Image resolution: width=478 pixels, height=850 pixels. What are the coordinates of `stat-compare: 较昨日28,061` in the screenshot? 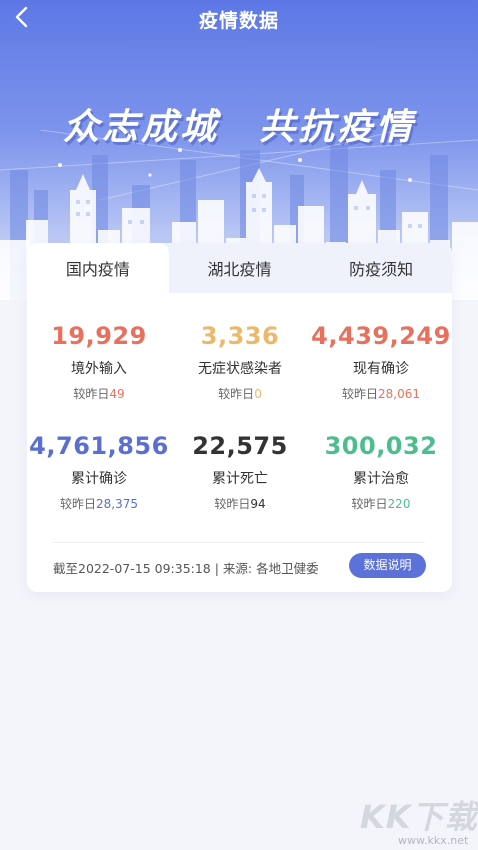 It's located at (376, 393).